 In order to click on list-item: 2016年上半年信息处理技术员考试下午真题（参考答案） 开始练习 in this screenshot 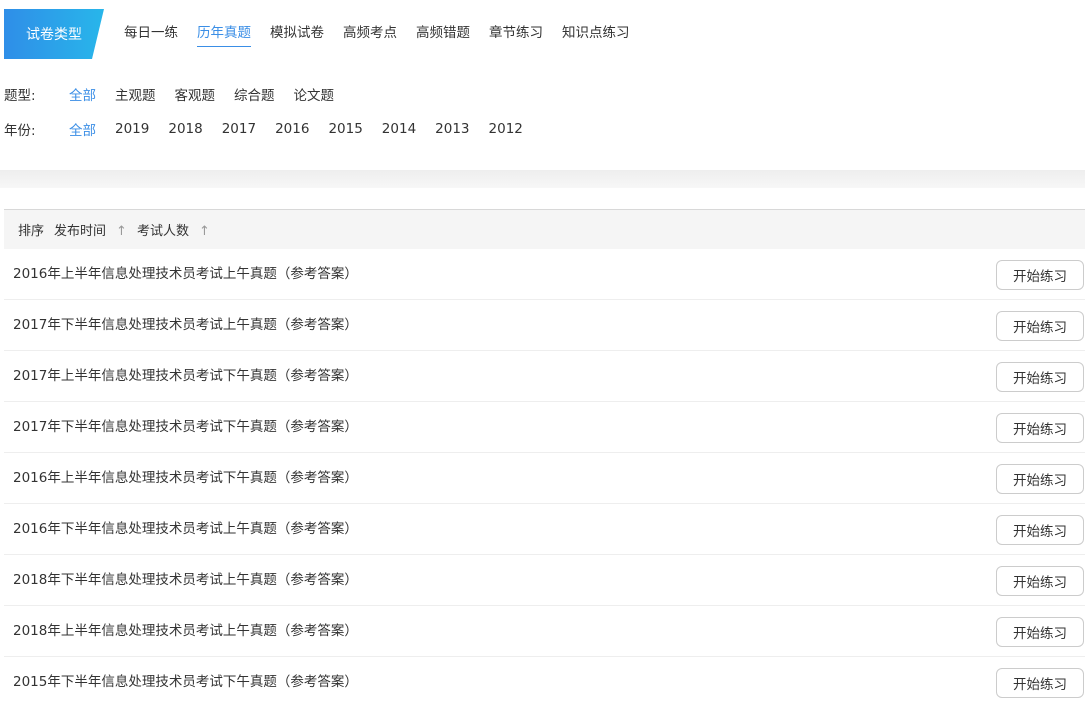, I will do `click(544, 478)`.